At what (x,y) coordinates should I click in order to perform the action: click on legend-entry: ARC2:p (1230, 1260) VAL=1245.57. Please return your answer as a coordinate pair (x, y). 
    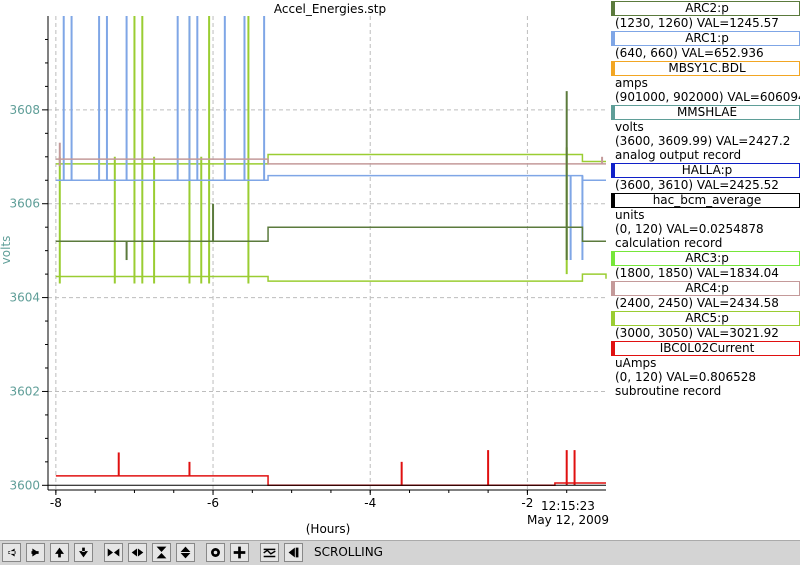
    Looking at the image, I should click on (704, 15).